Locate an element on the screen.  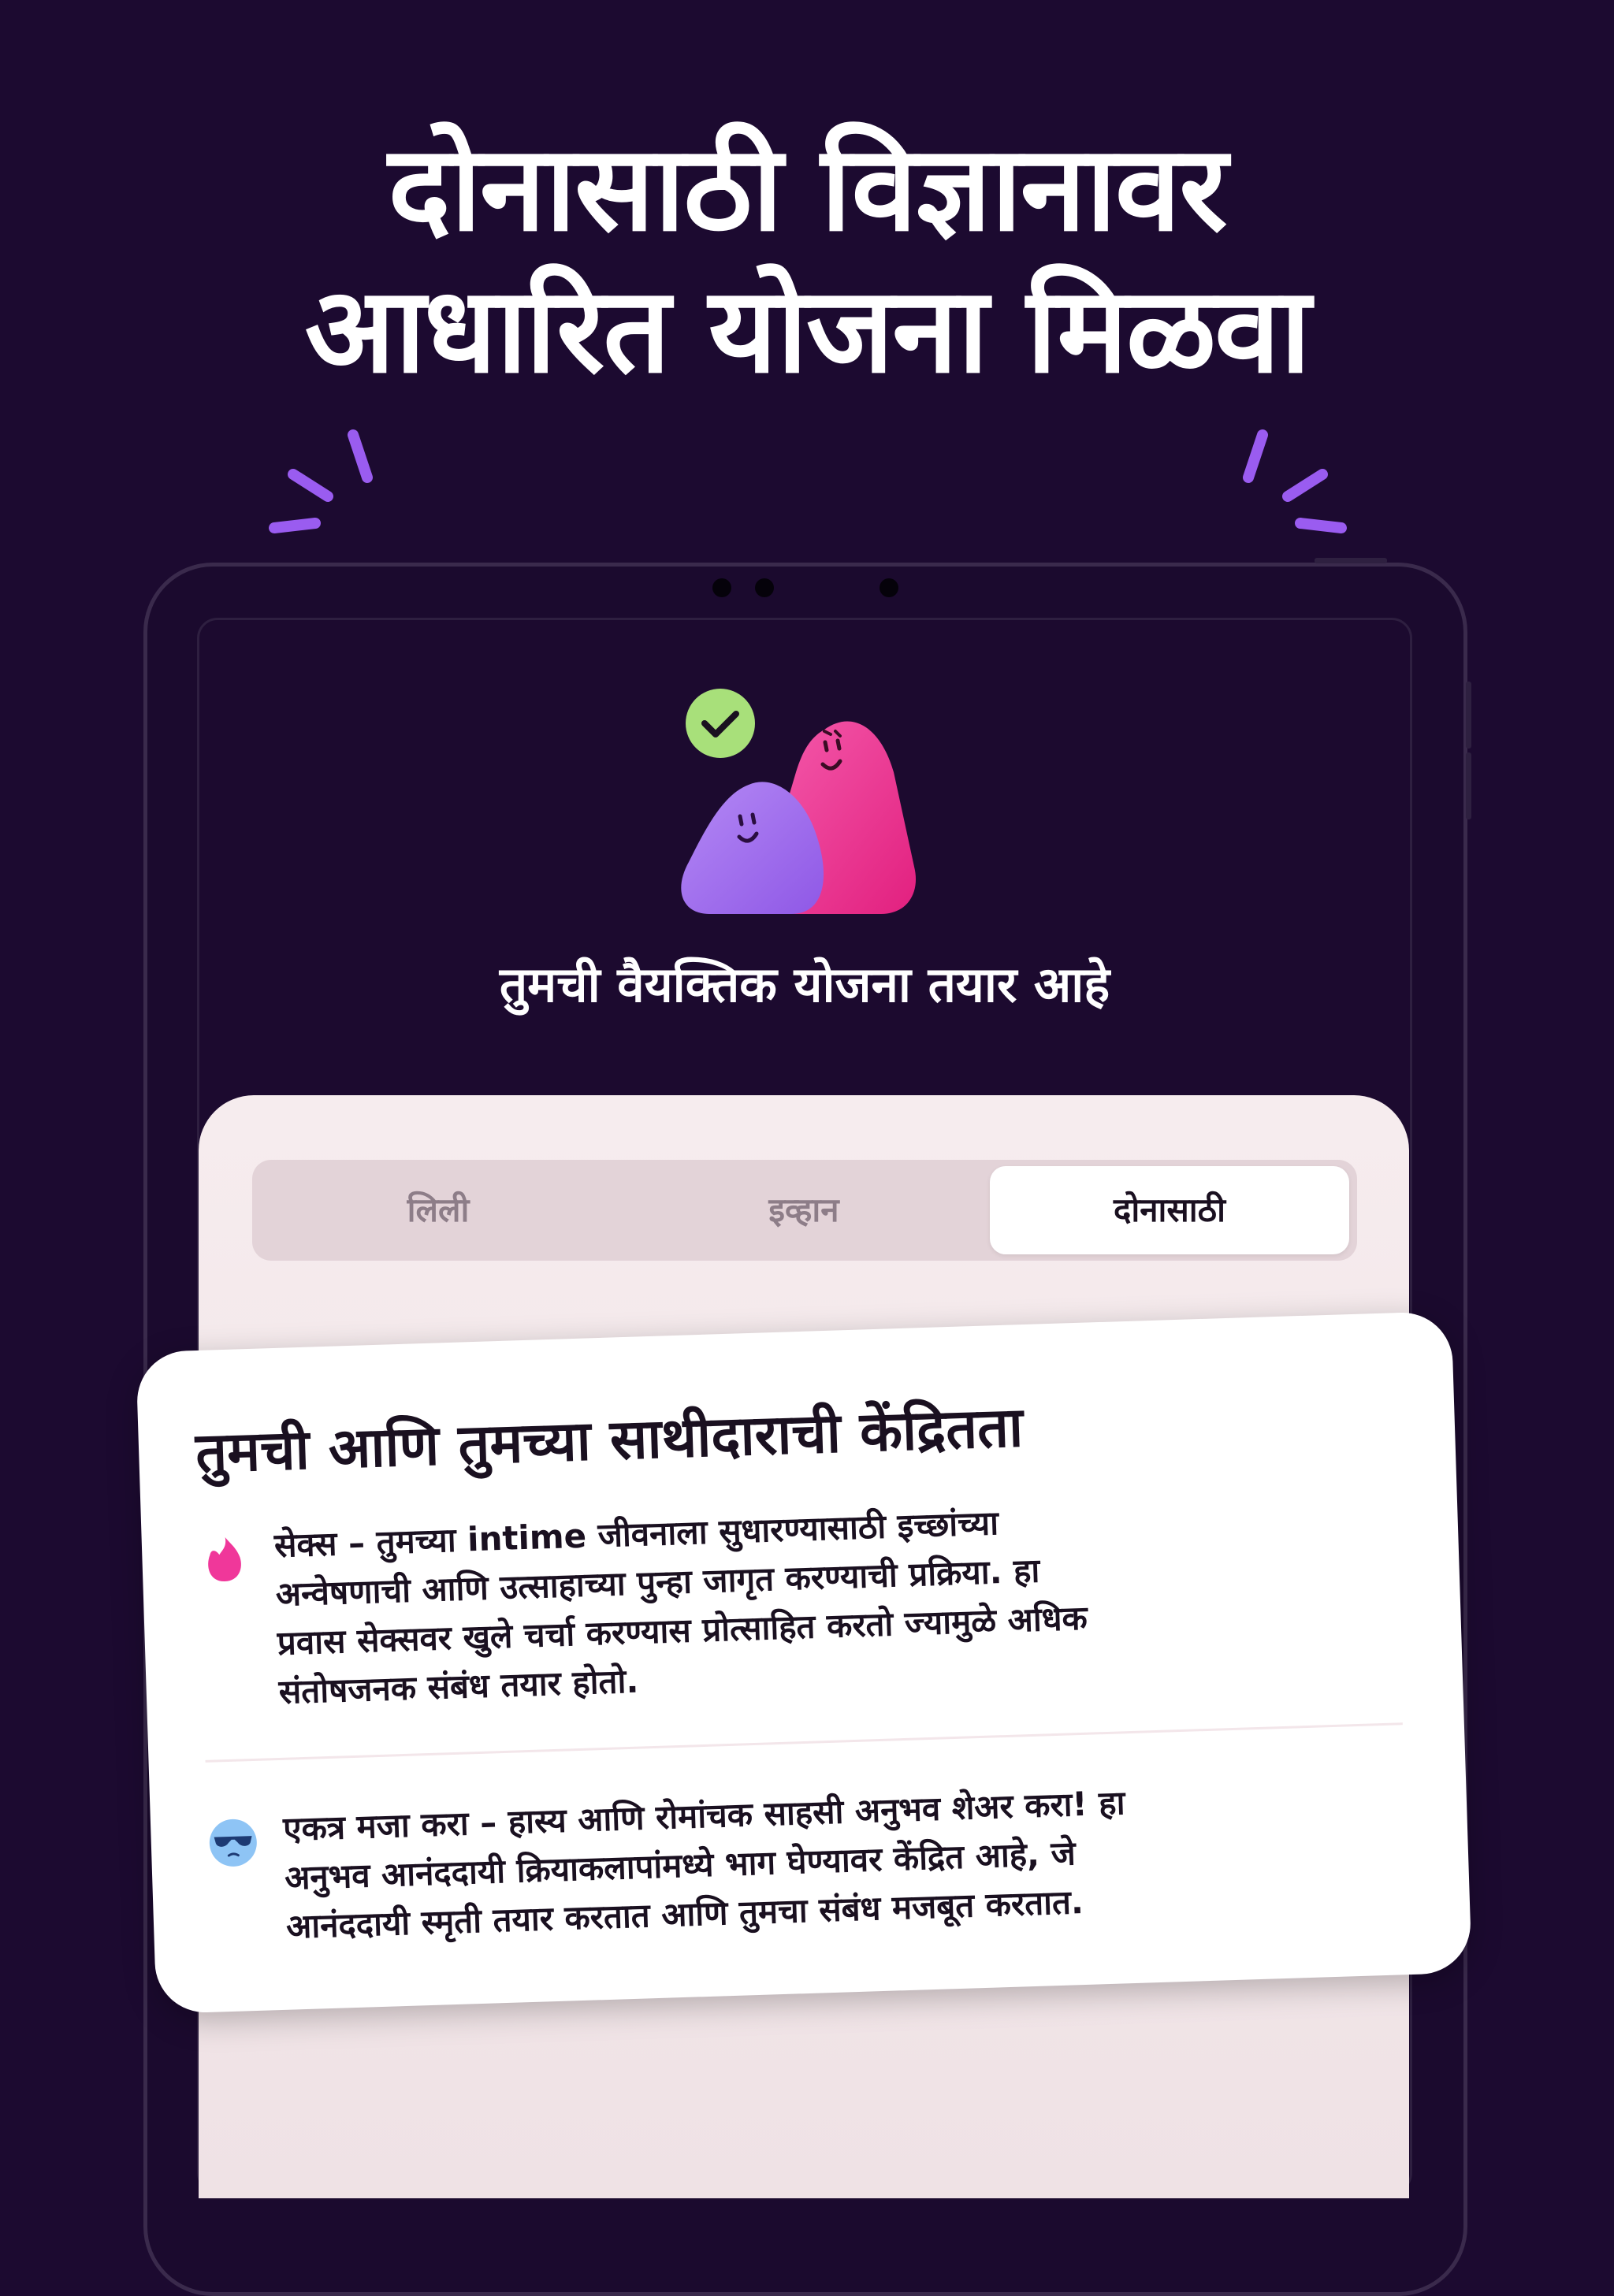
couple-illustration is located at coordinates (799, 801).